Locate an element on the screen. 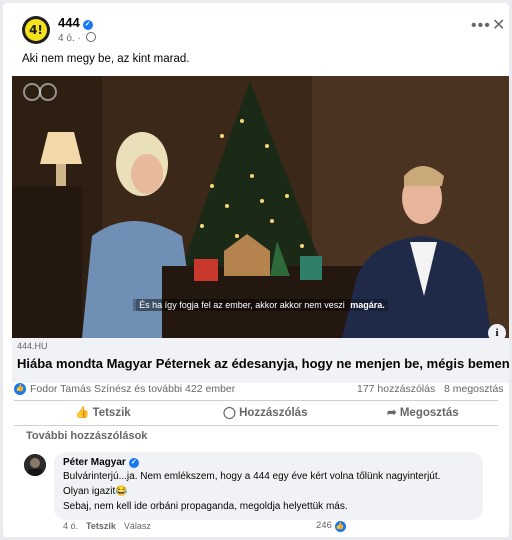 The image size is (512, 540). comment-button: ◯ Hozzászólás is located at coordinates (265, 412).